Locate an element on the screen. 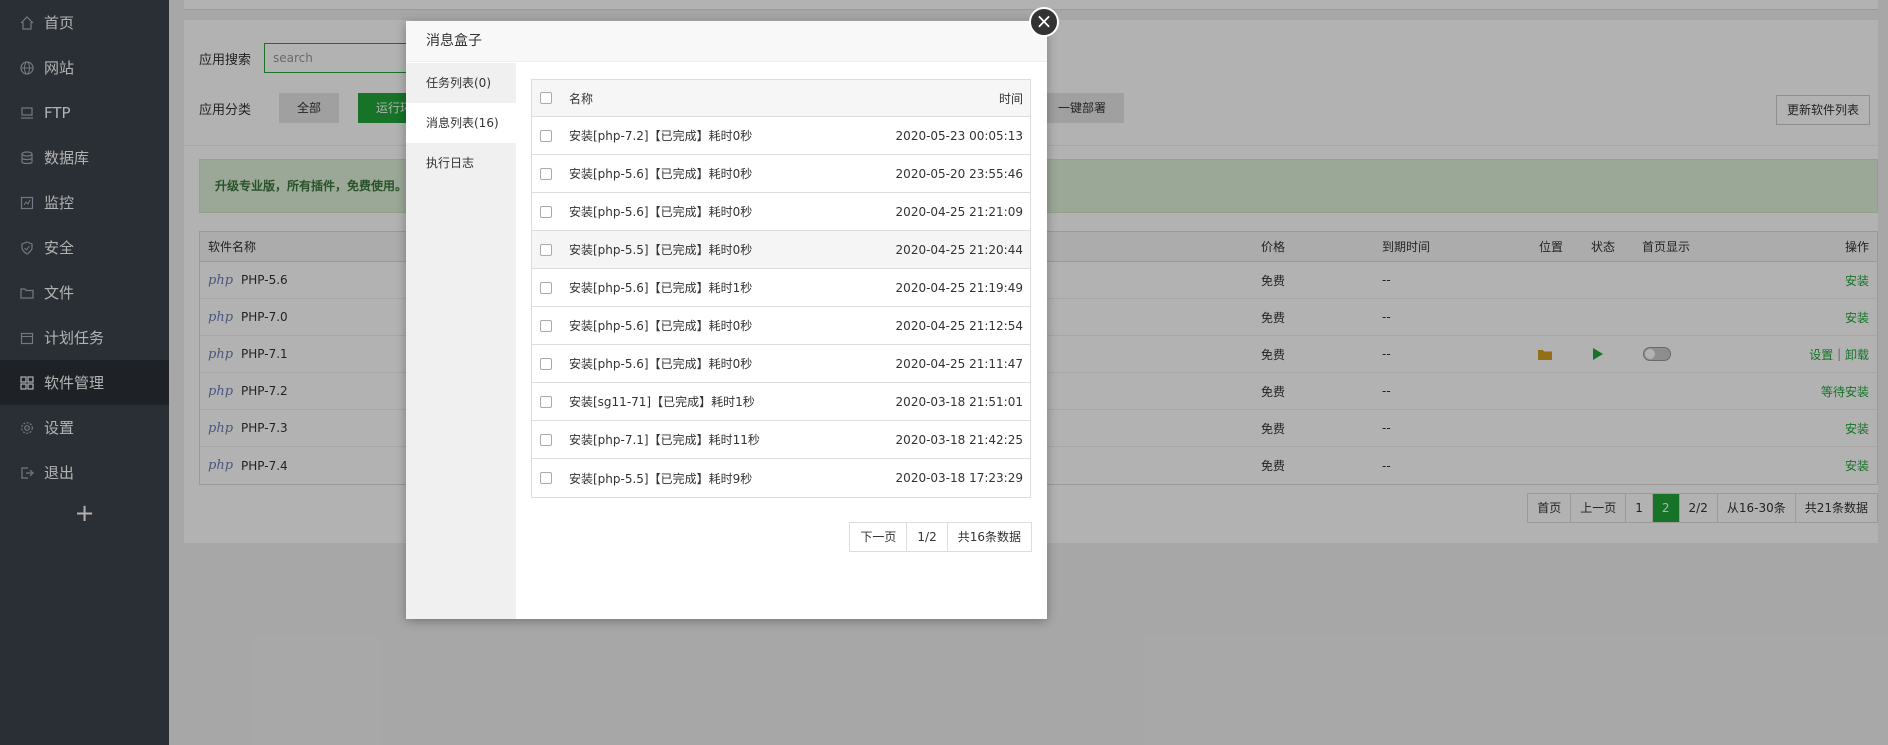 This screenshot has height=745, width=1888. message-name: 安装[php-7.1]【已完成】耗时11秒 is located at coordinates (664, 440).